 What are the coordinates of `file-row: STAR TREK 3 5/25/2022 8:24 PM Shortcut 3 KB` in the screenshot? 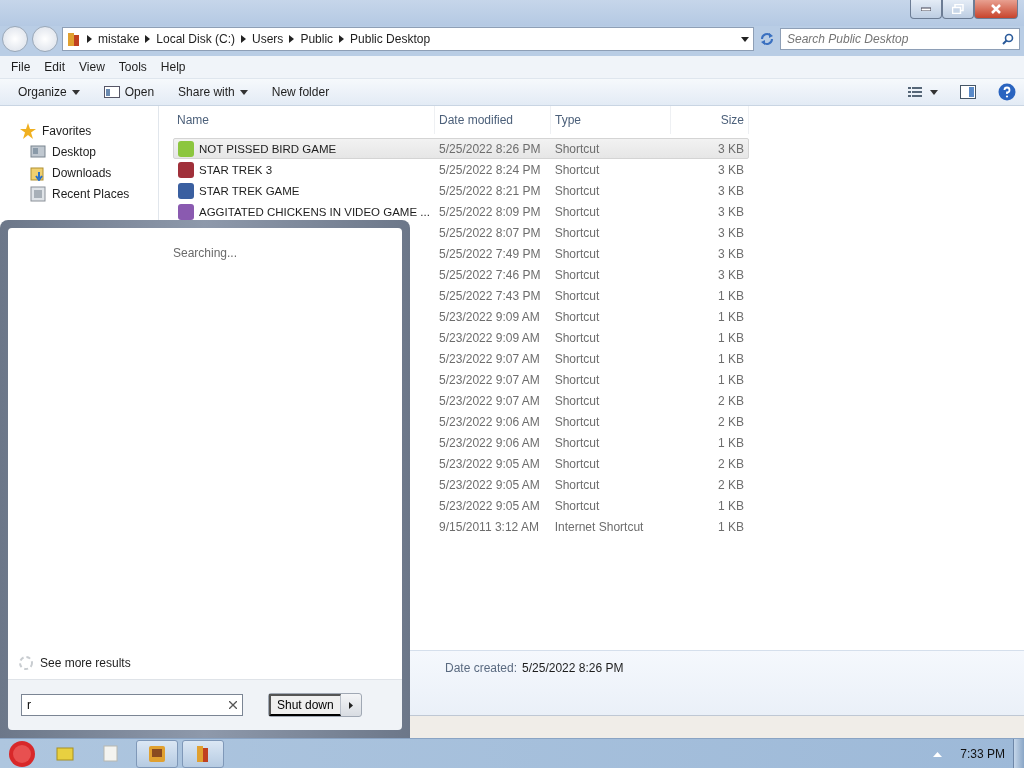 It's located at (461, 169).